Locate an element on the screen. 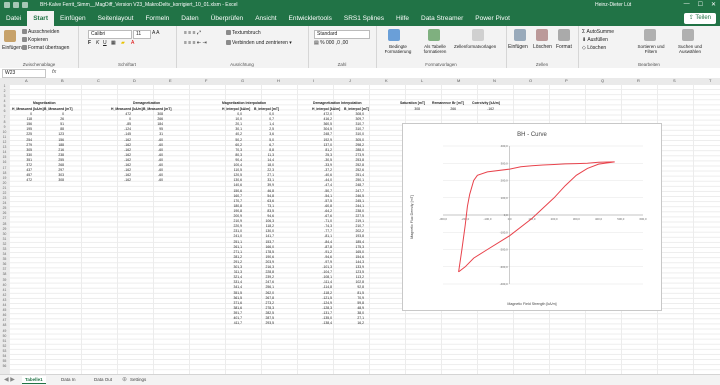  table-cell: 220,9 is located at coordinates (230, 226).